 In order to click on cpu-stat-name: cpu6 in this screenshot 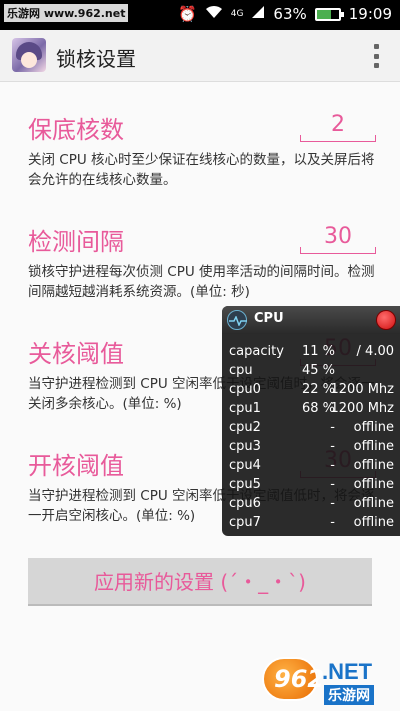, I will do `click(245, 503)`.